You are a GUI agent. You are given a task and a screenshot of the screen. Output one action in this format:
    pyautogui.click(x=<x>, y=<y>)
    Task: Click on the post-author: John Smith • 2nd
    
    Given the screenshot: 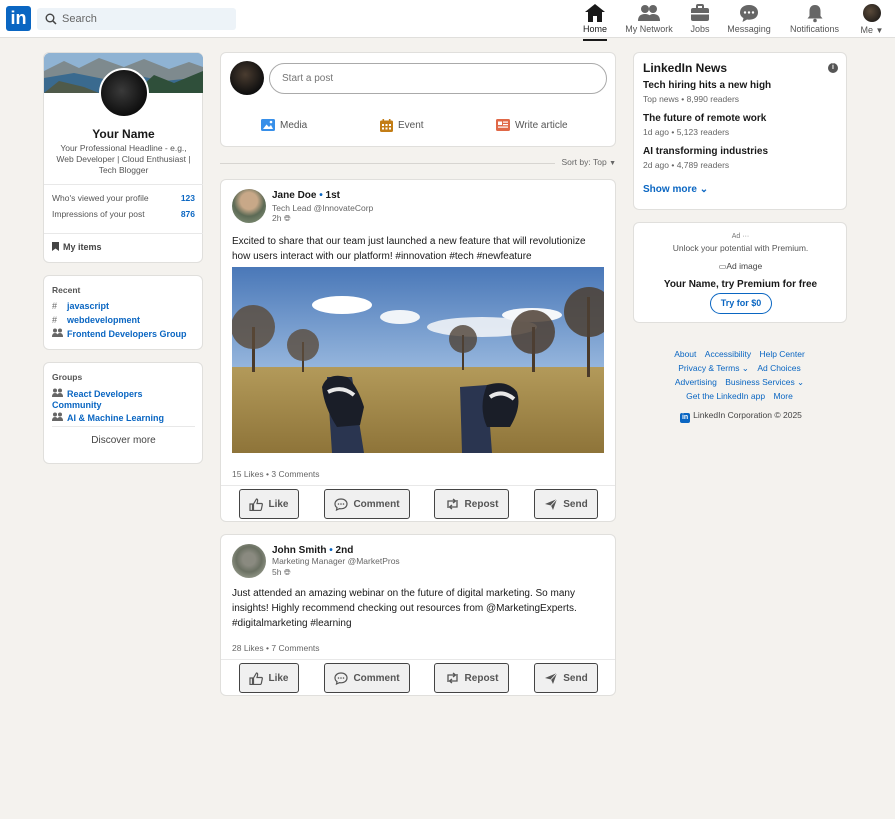 What is the action you would take?
    pyautogui.click(x=312, y=550)
    